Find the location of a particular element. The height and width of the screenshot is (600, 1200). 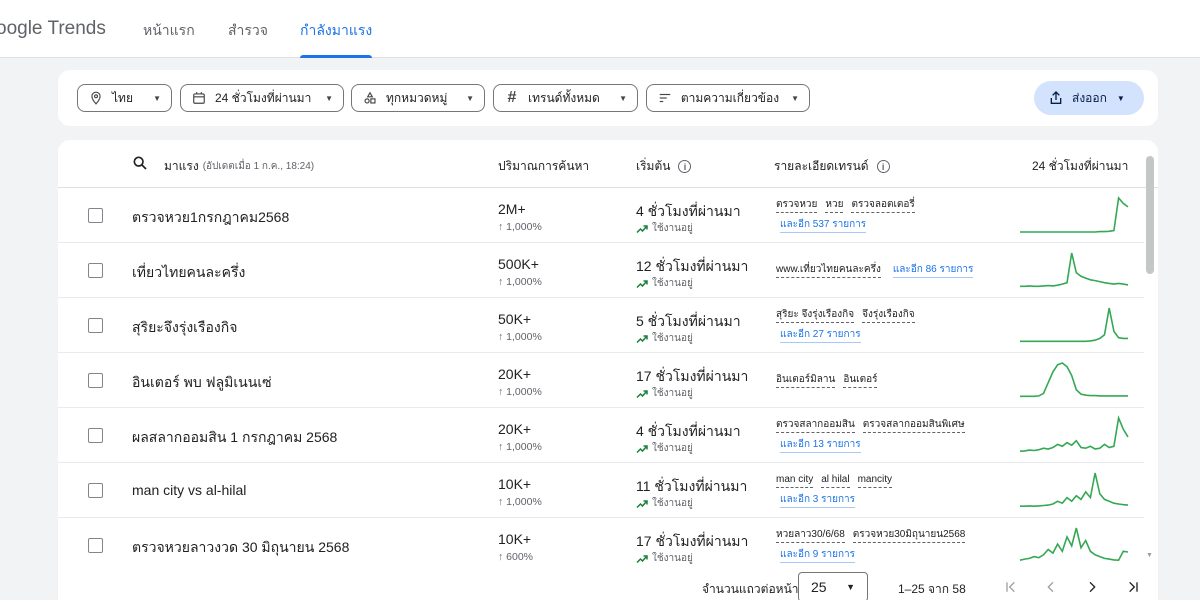

volume-increase: ↑ 600% is located at coordinates (516, 557).